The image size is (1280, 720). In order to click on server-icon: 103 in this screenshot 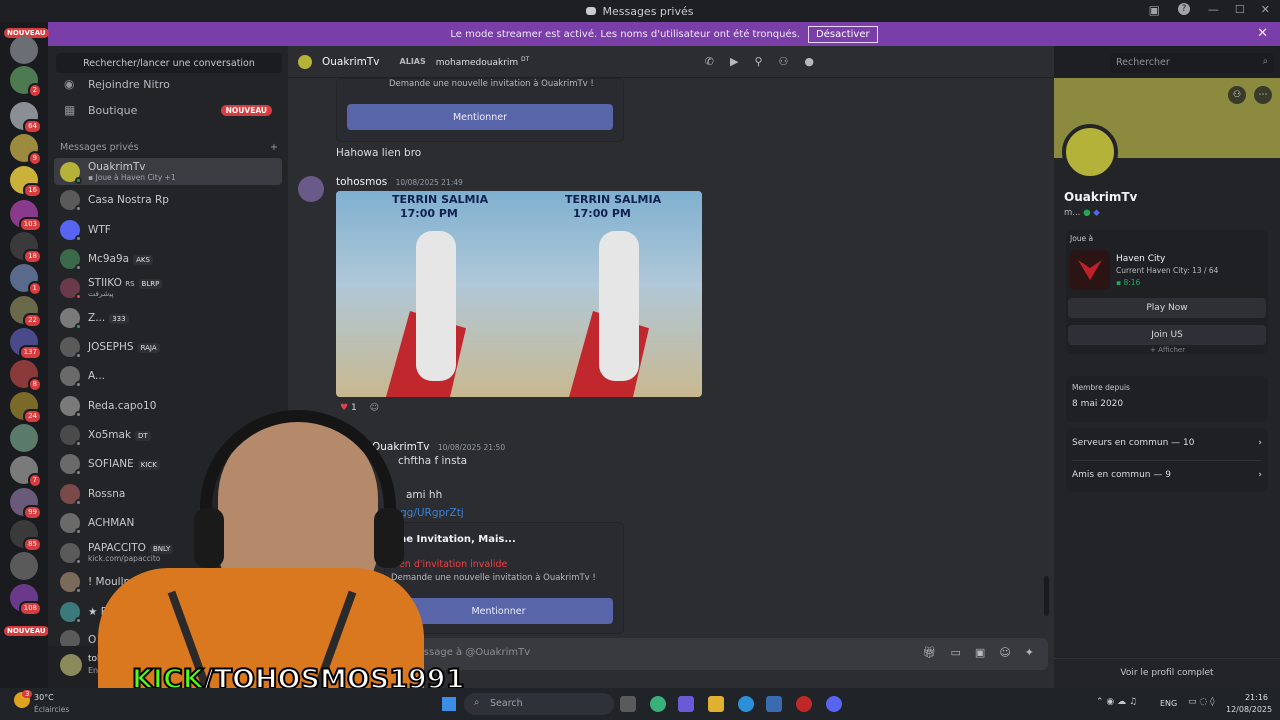, I will do `click(26, 216)`.